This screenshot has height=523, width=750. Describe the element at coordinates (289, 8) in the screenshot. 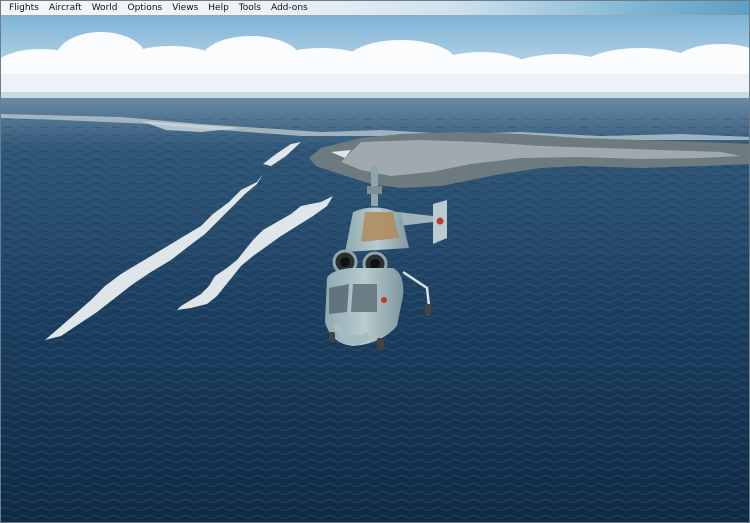

I see `menu-add-ons: Add-ons` at that location.